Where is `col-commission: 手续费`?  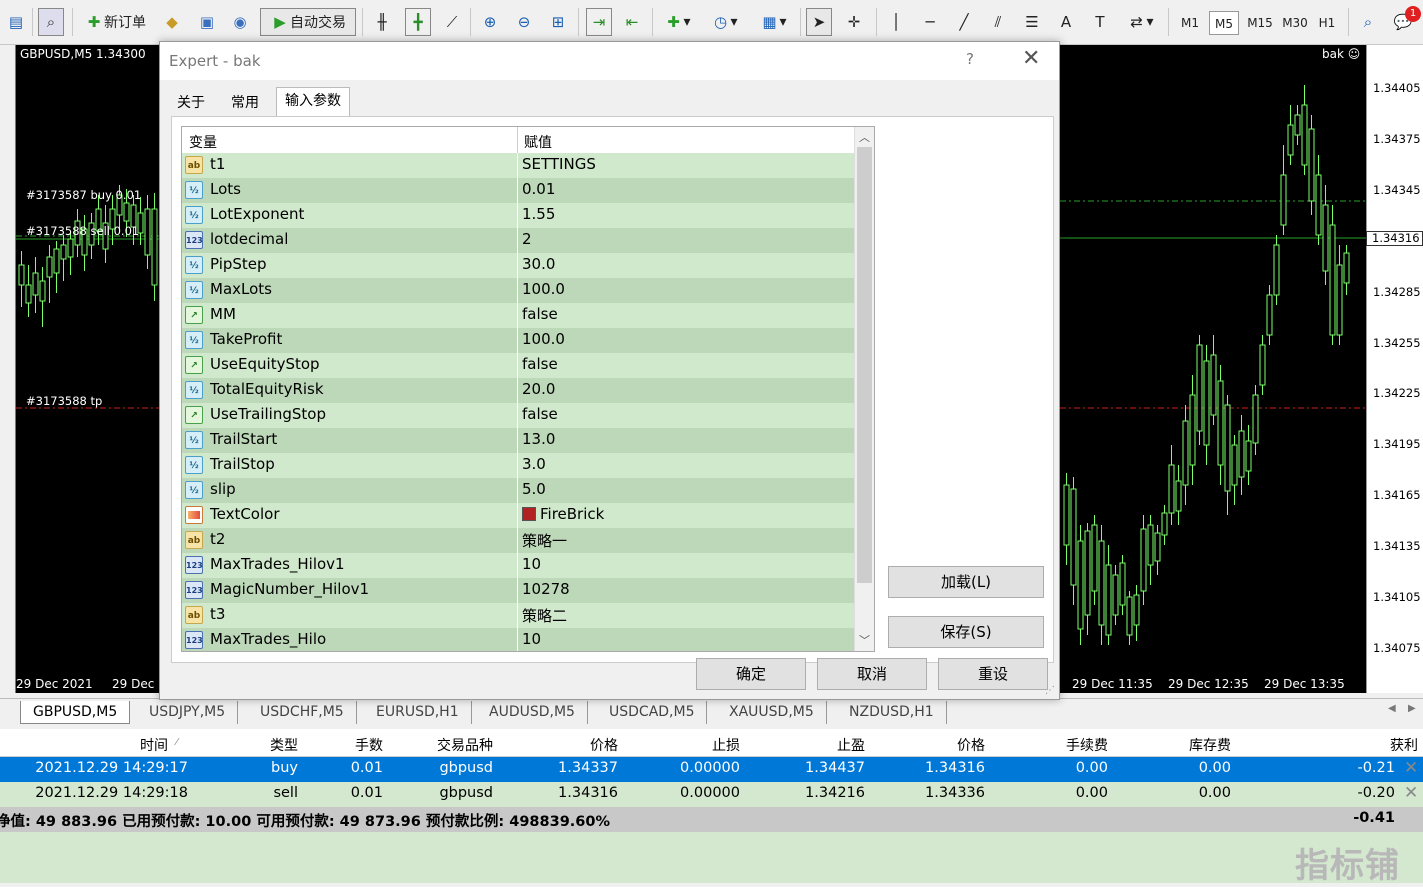 col-commission: 手续费 is located at coordinates (1058, 745).